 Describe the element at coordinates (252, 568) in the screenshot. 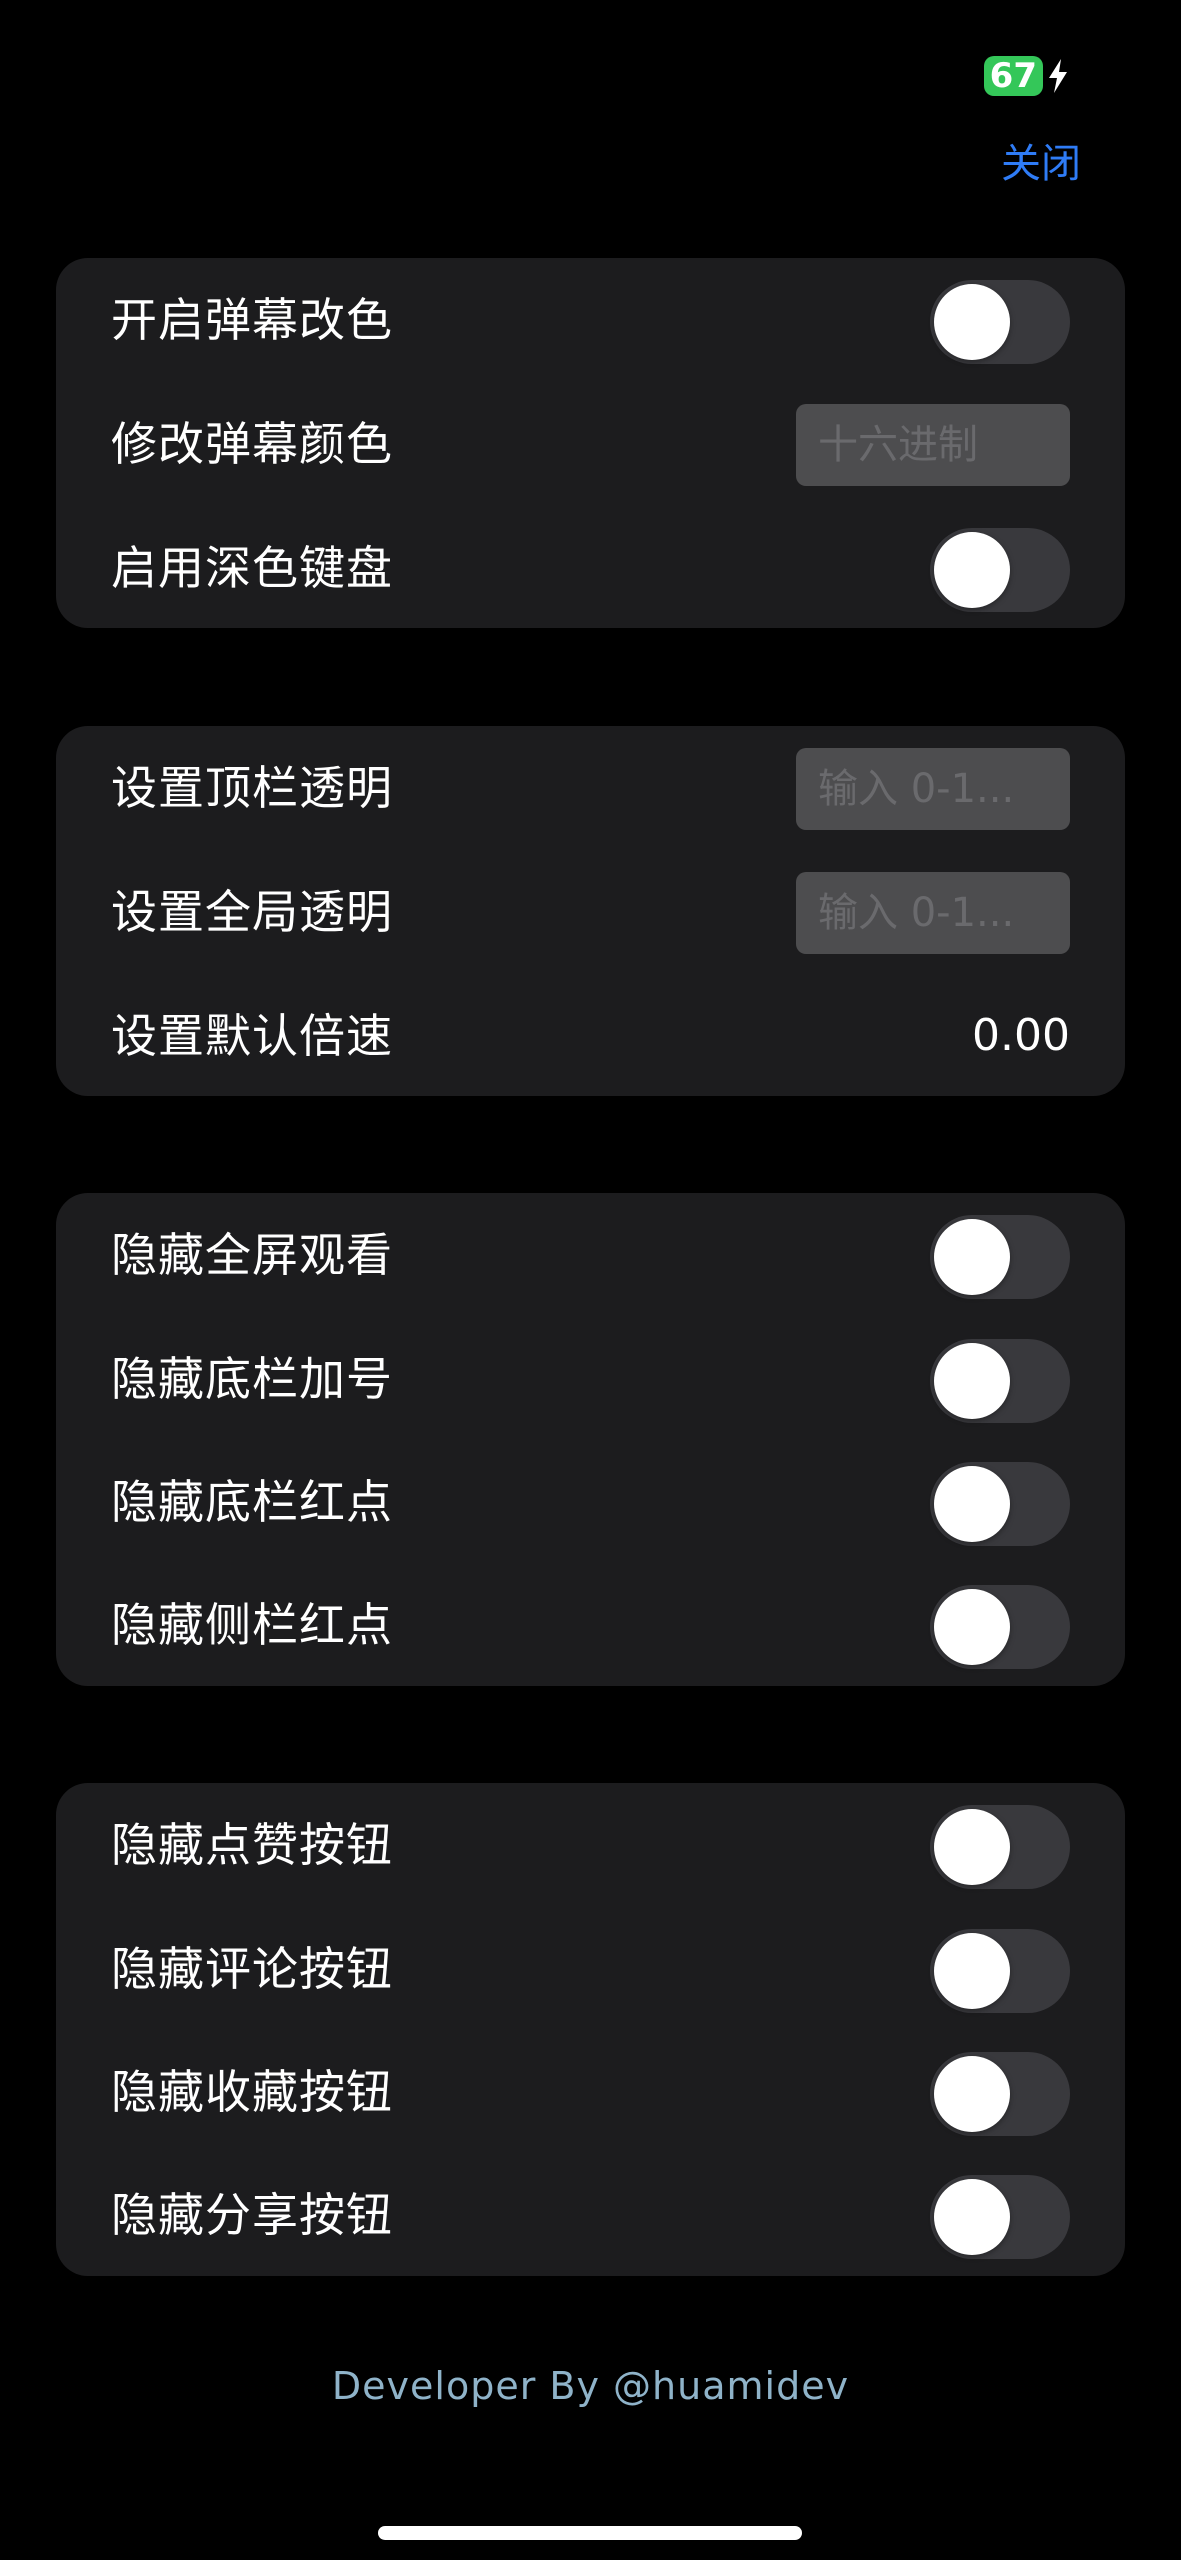

I see `row-label: 启用深色键盘` at that location.